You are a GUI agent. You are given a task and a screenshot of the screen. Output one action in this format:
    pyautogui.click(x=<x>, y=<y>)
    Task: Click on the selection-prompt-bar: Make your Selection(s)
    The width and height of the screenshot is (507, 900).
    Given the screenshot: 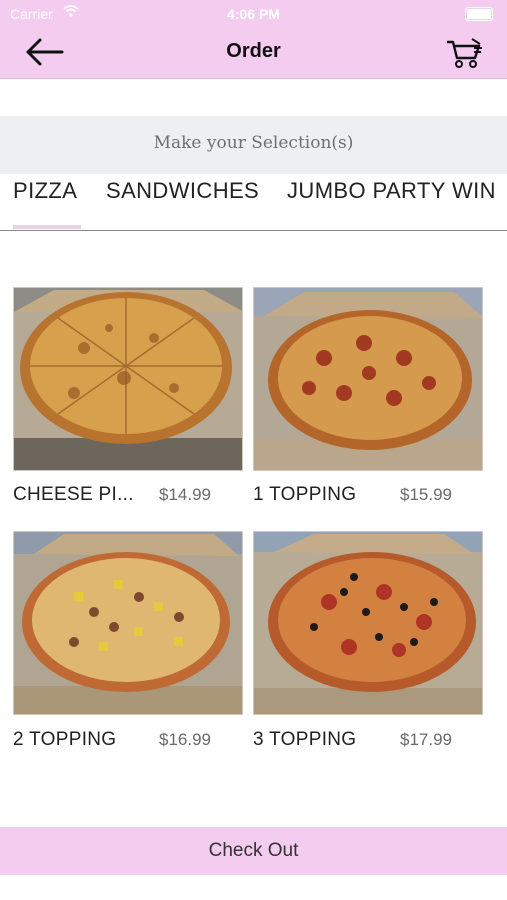 What is the action you would take?
    pyautogui.click(x=253, y=145)
    